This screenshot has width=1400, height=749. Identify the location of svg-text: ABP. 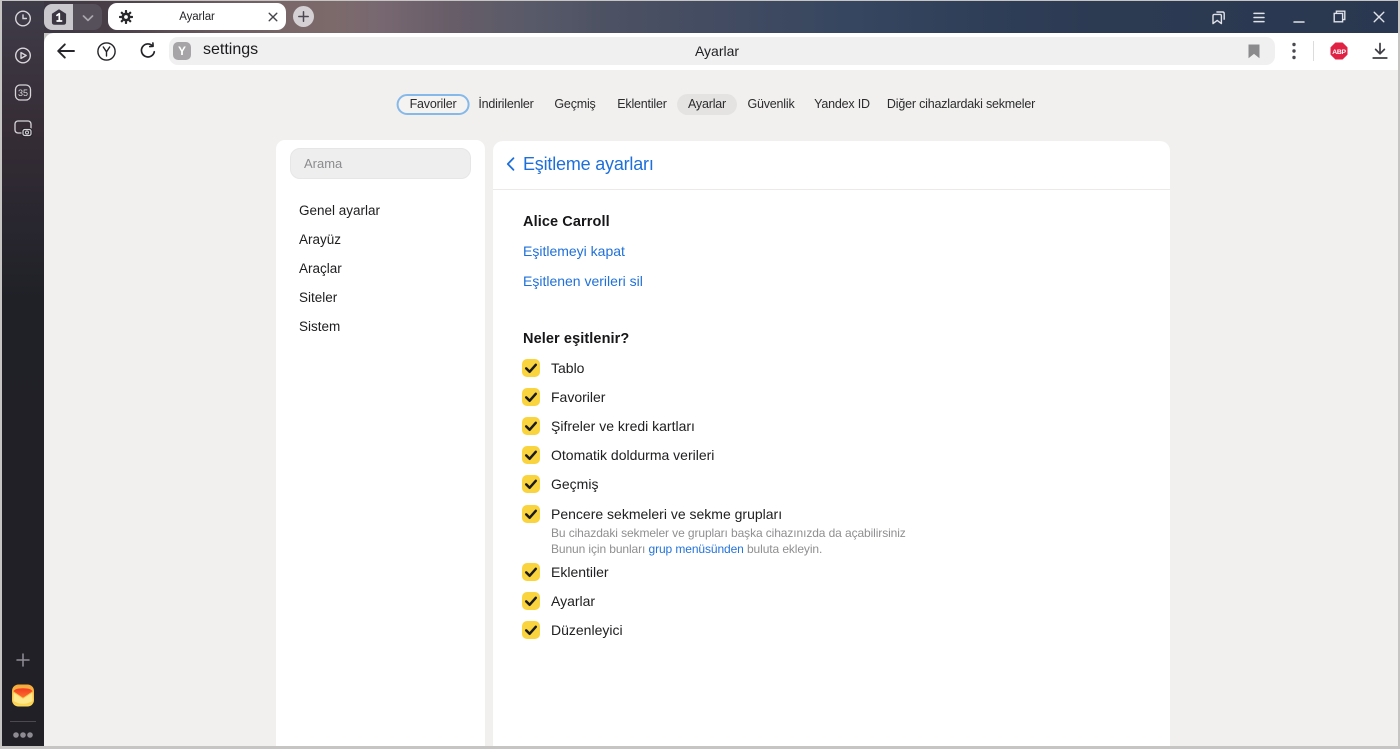
(1339, 52).